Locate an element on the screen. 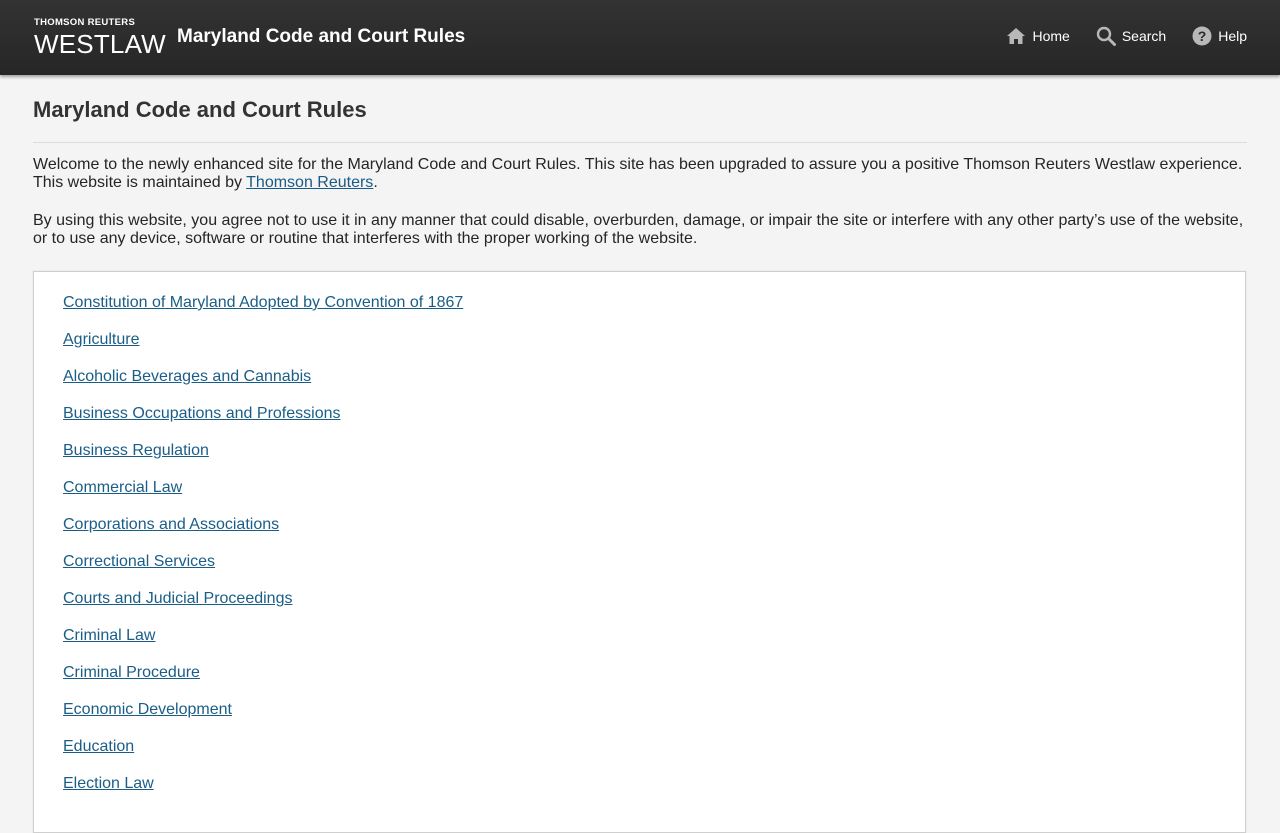 This screenshot has width=1280, height=833. westlaw-logo: THOMSON REUTERS WESTLAW is located at coordinates (100, 37).